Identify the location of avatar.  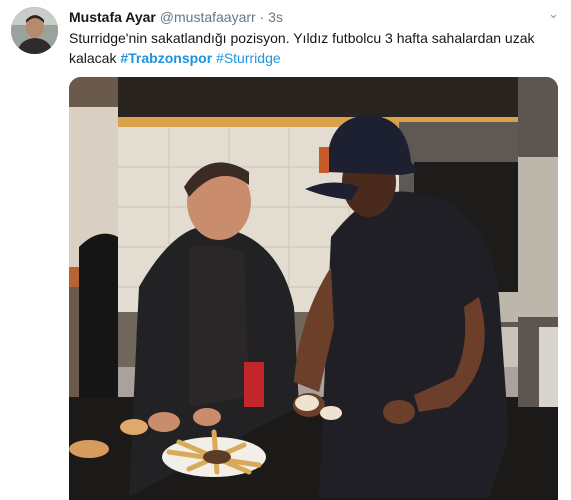
(34, 30).